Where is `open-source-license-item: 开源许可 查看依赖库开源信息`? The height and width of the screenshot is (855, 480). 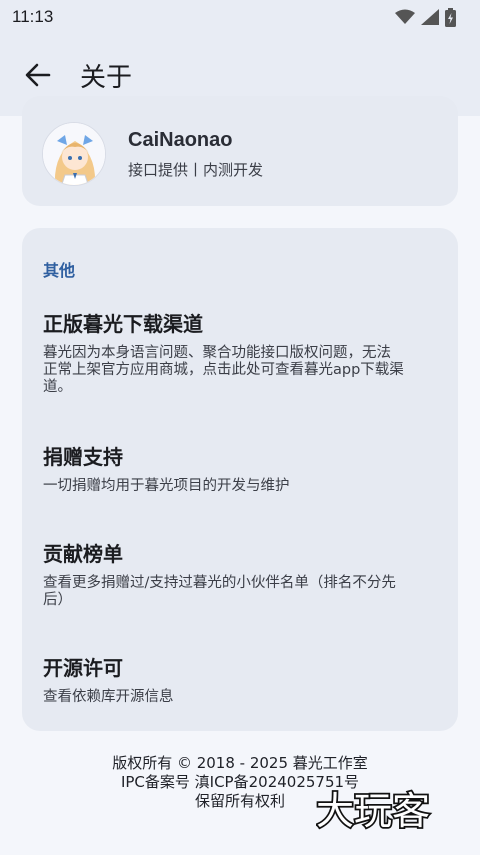 open-source-license-item: 开源许可 查看依赖库开源信息 is located at coordinates (243, 679).